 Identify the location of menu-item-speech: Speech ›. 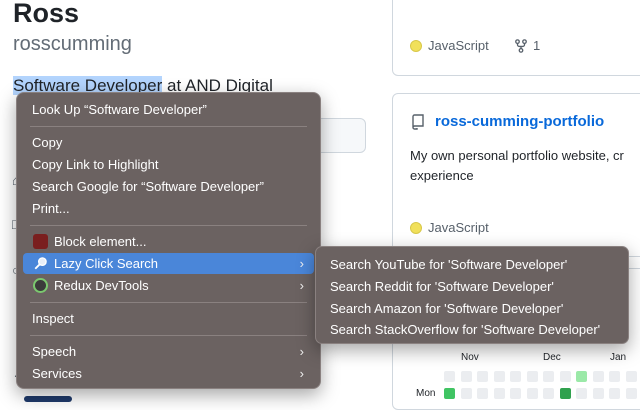
(168, 351).